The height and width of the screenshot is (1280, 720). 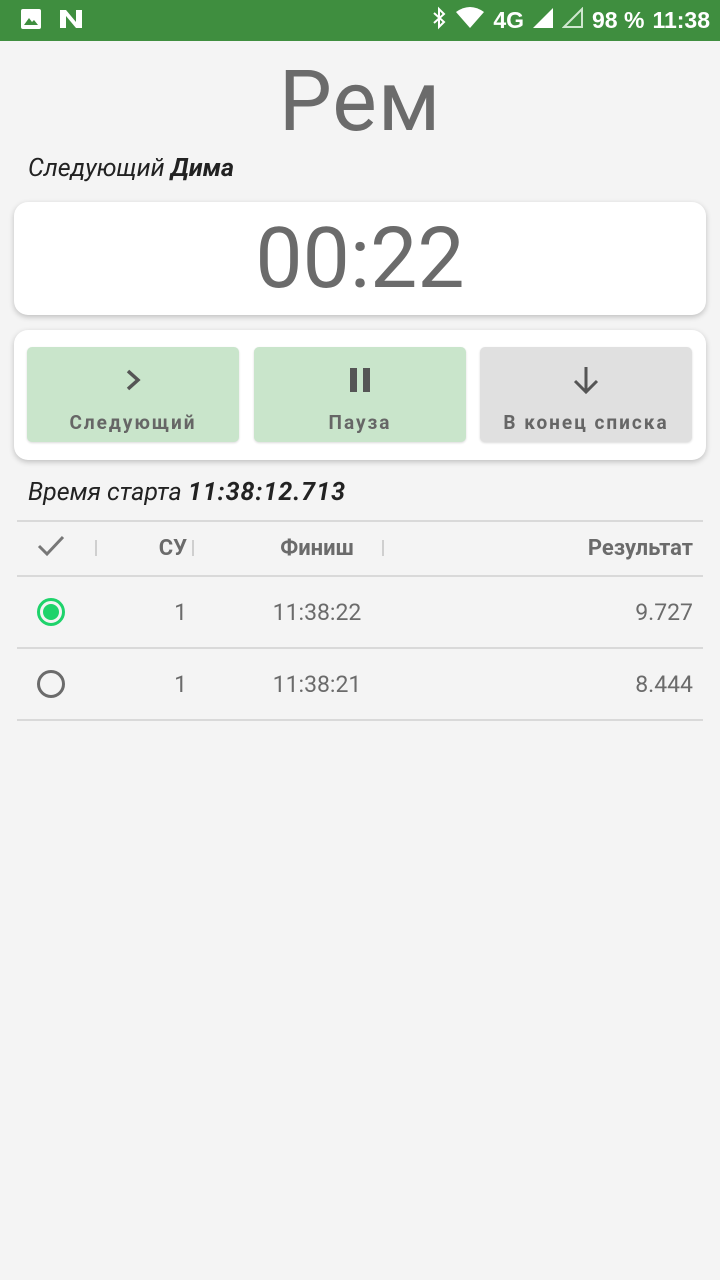 I want to click on timer-display: 00:22, so click(x=360, y=258).